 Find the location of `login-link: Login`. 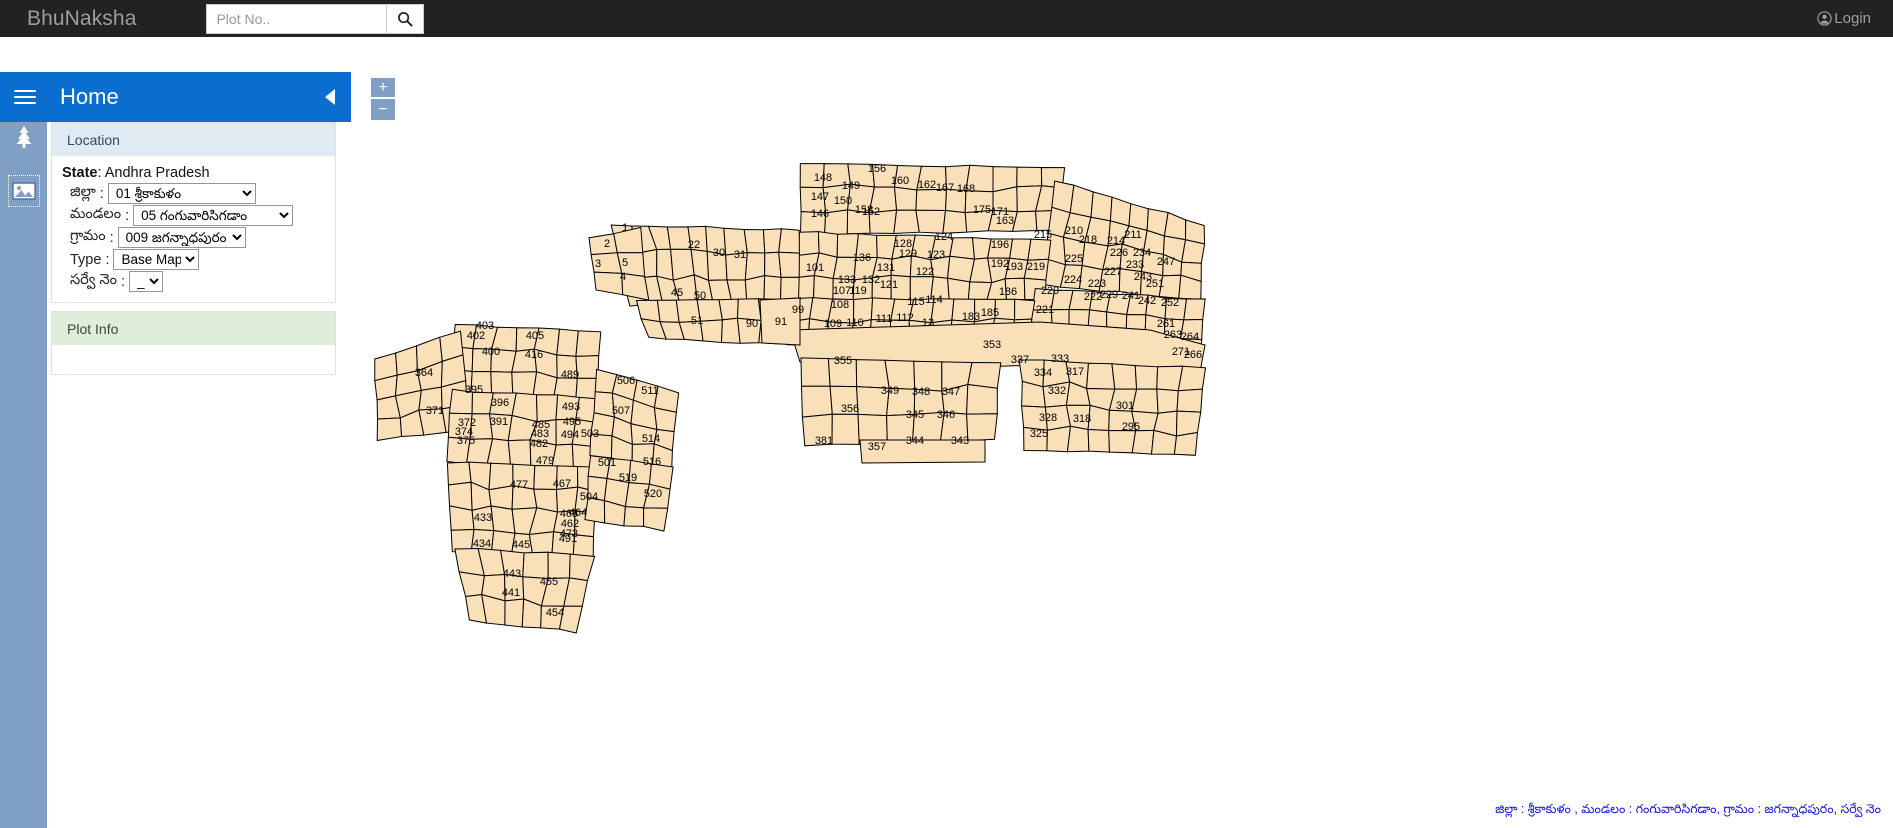

login-link: Login is located at coordinates (1844, 18).